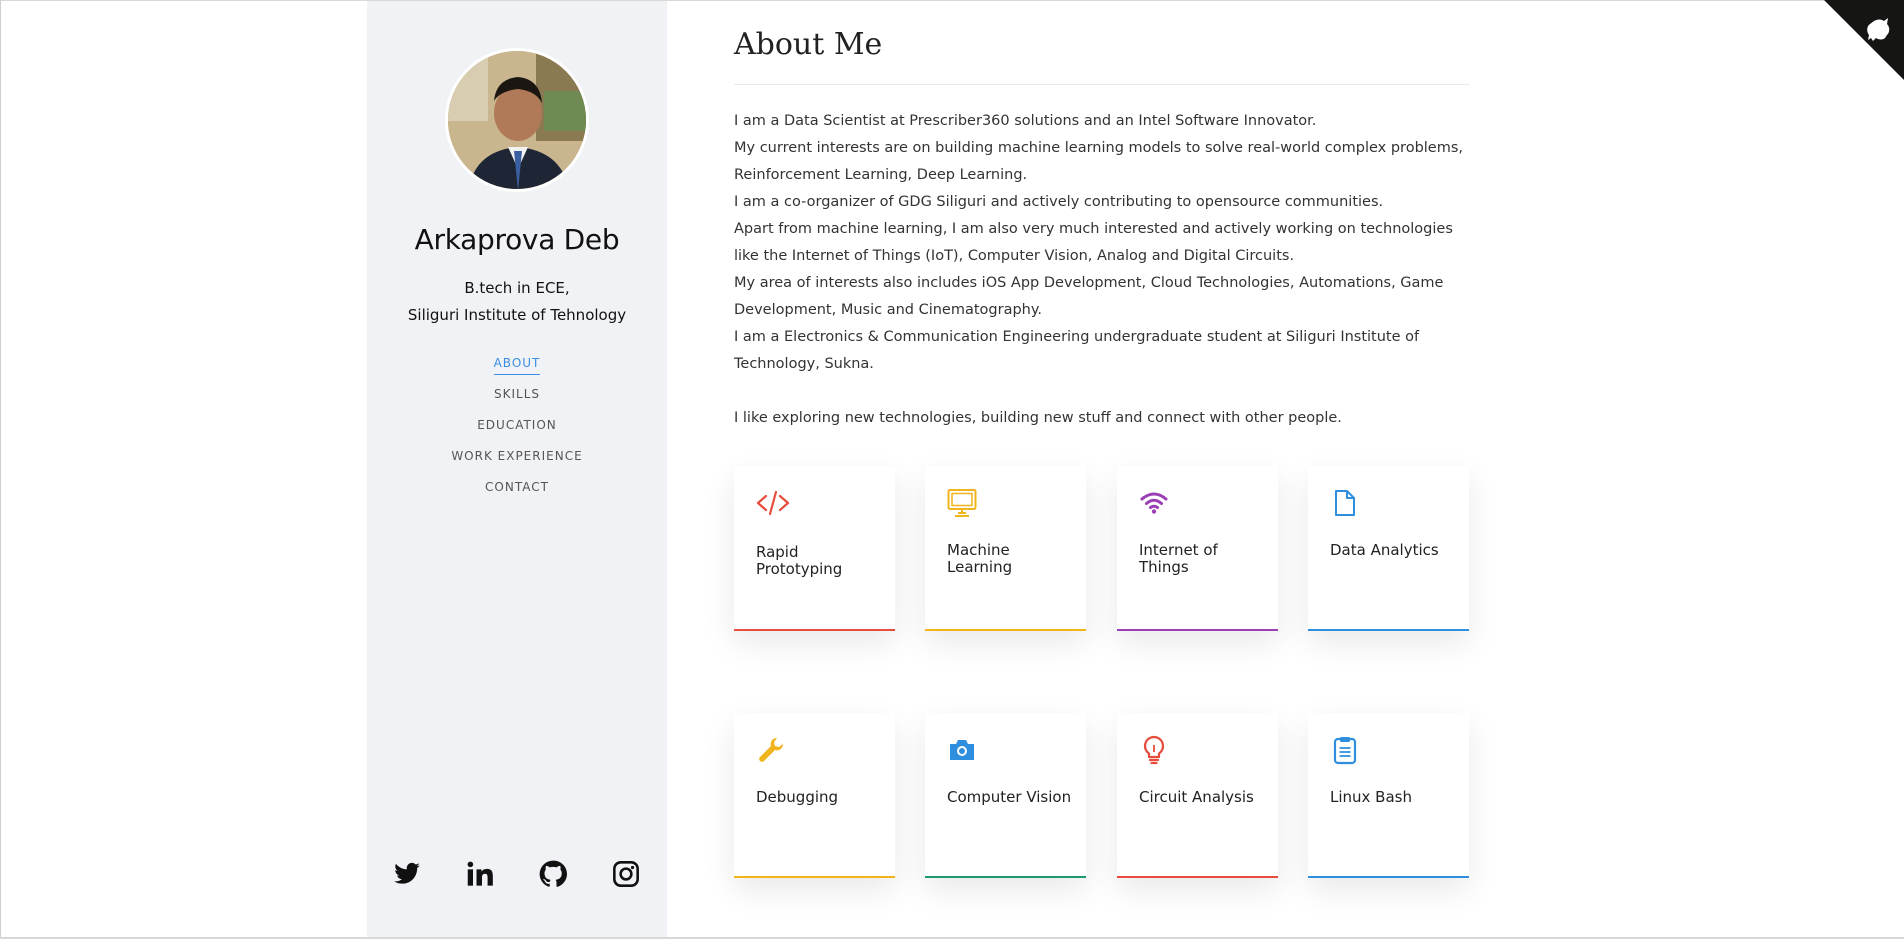 The width and height of the screenshot is (1904, 939). What do you see at coordinates (1154, 503) in the screenshot?
I see `wifi-icon` at bounding box center [1154, 503].